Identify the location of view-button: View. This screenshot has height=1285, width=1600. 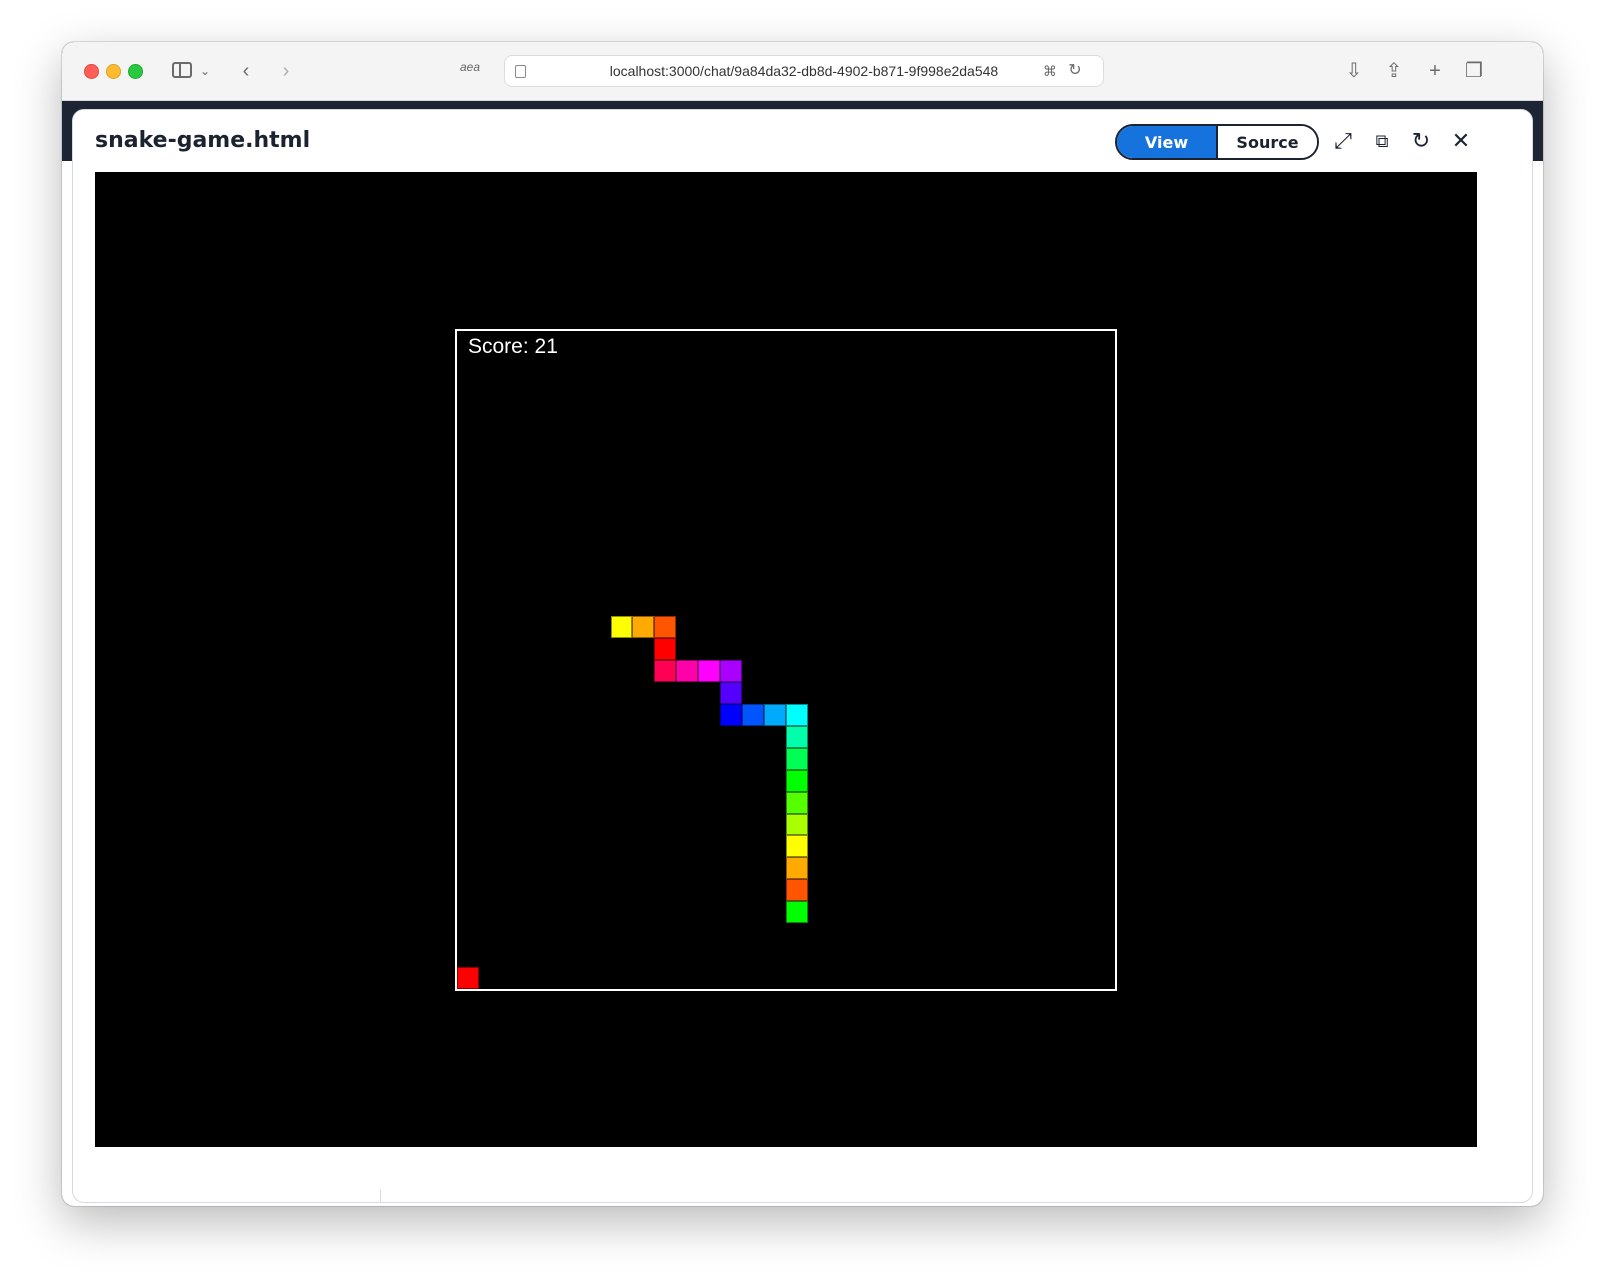
(1166, 142).